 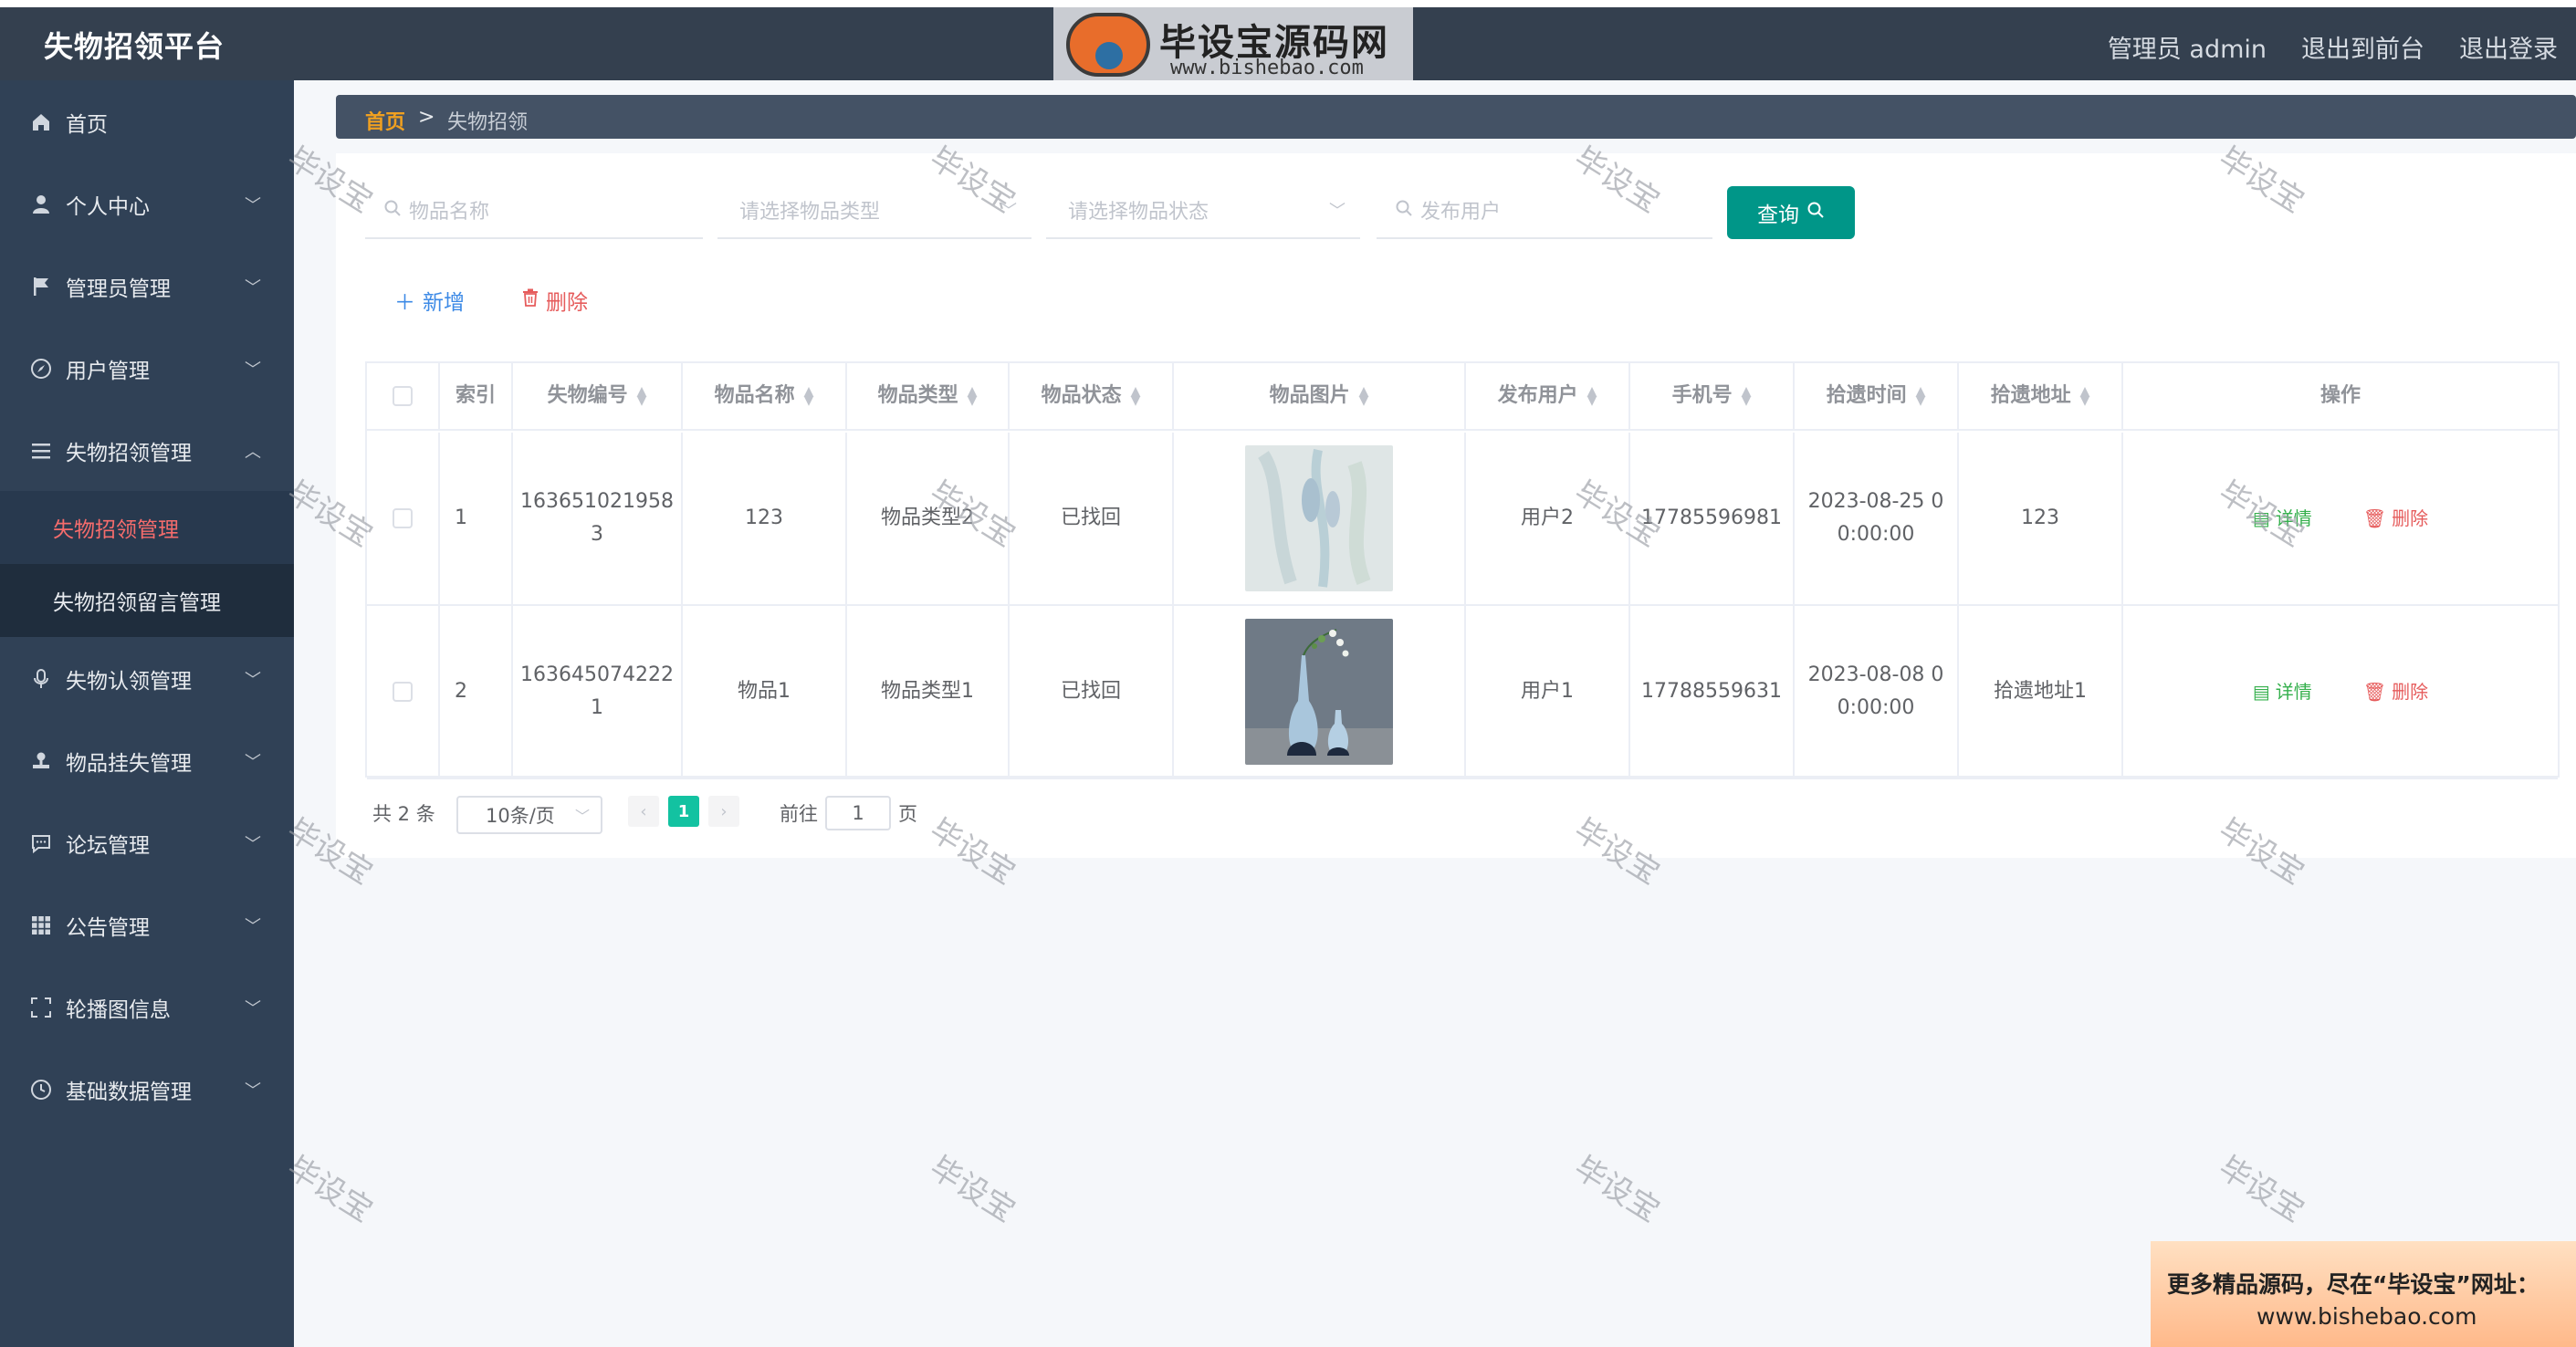 What do you see at coordinates (41, 122) in the screenshot?
I see `home-icon` at bounding box center [41, 122].